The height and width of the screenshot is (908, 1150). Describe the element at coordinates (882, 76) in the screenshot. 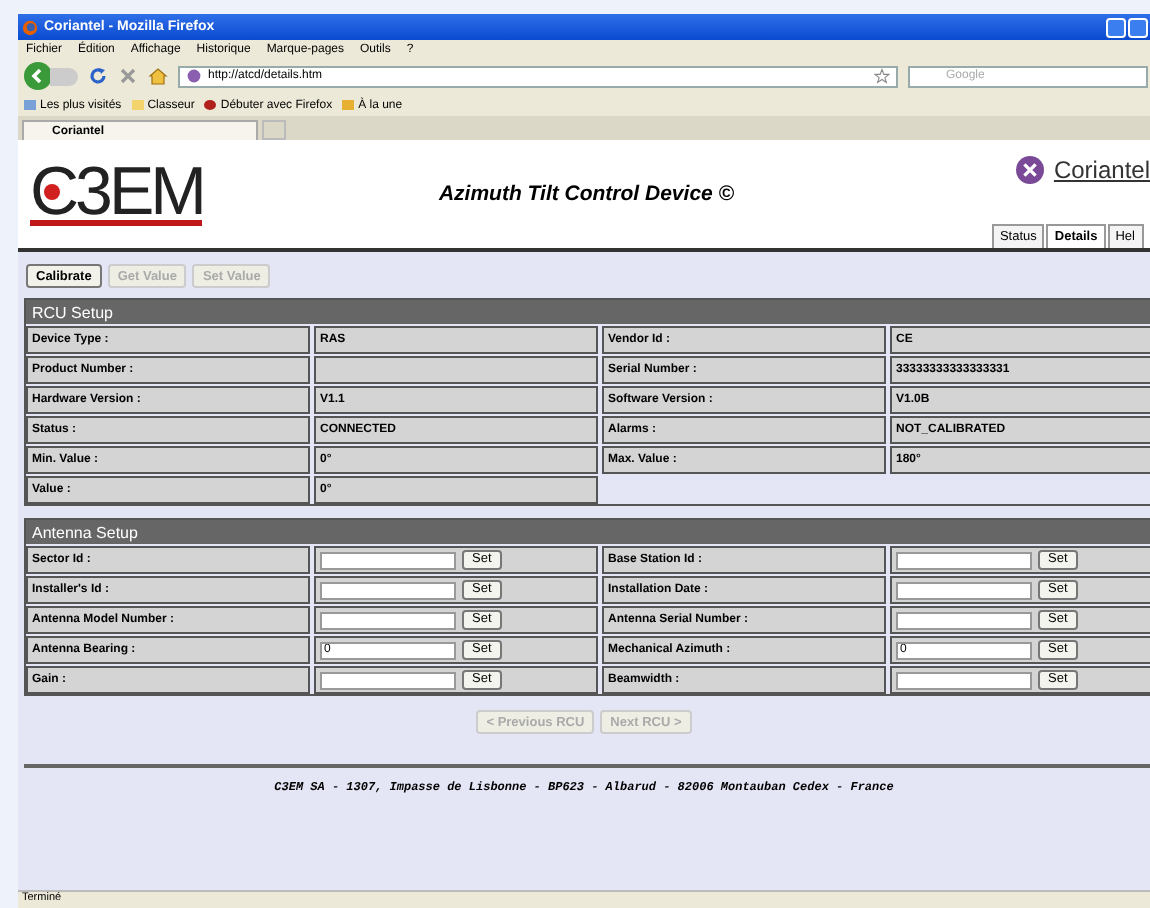

I see `bookmark-star-icon` at that location.